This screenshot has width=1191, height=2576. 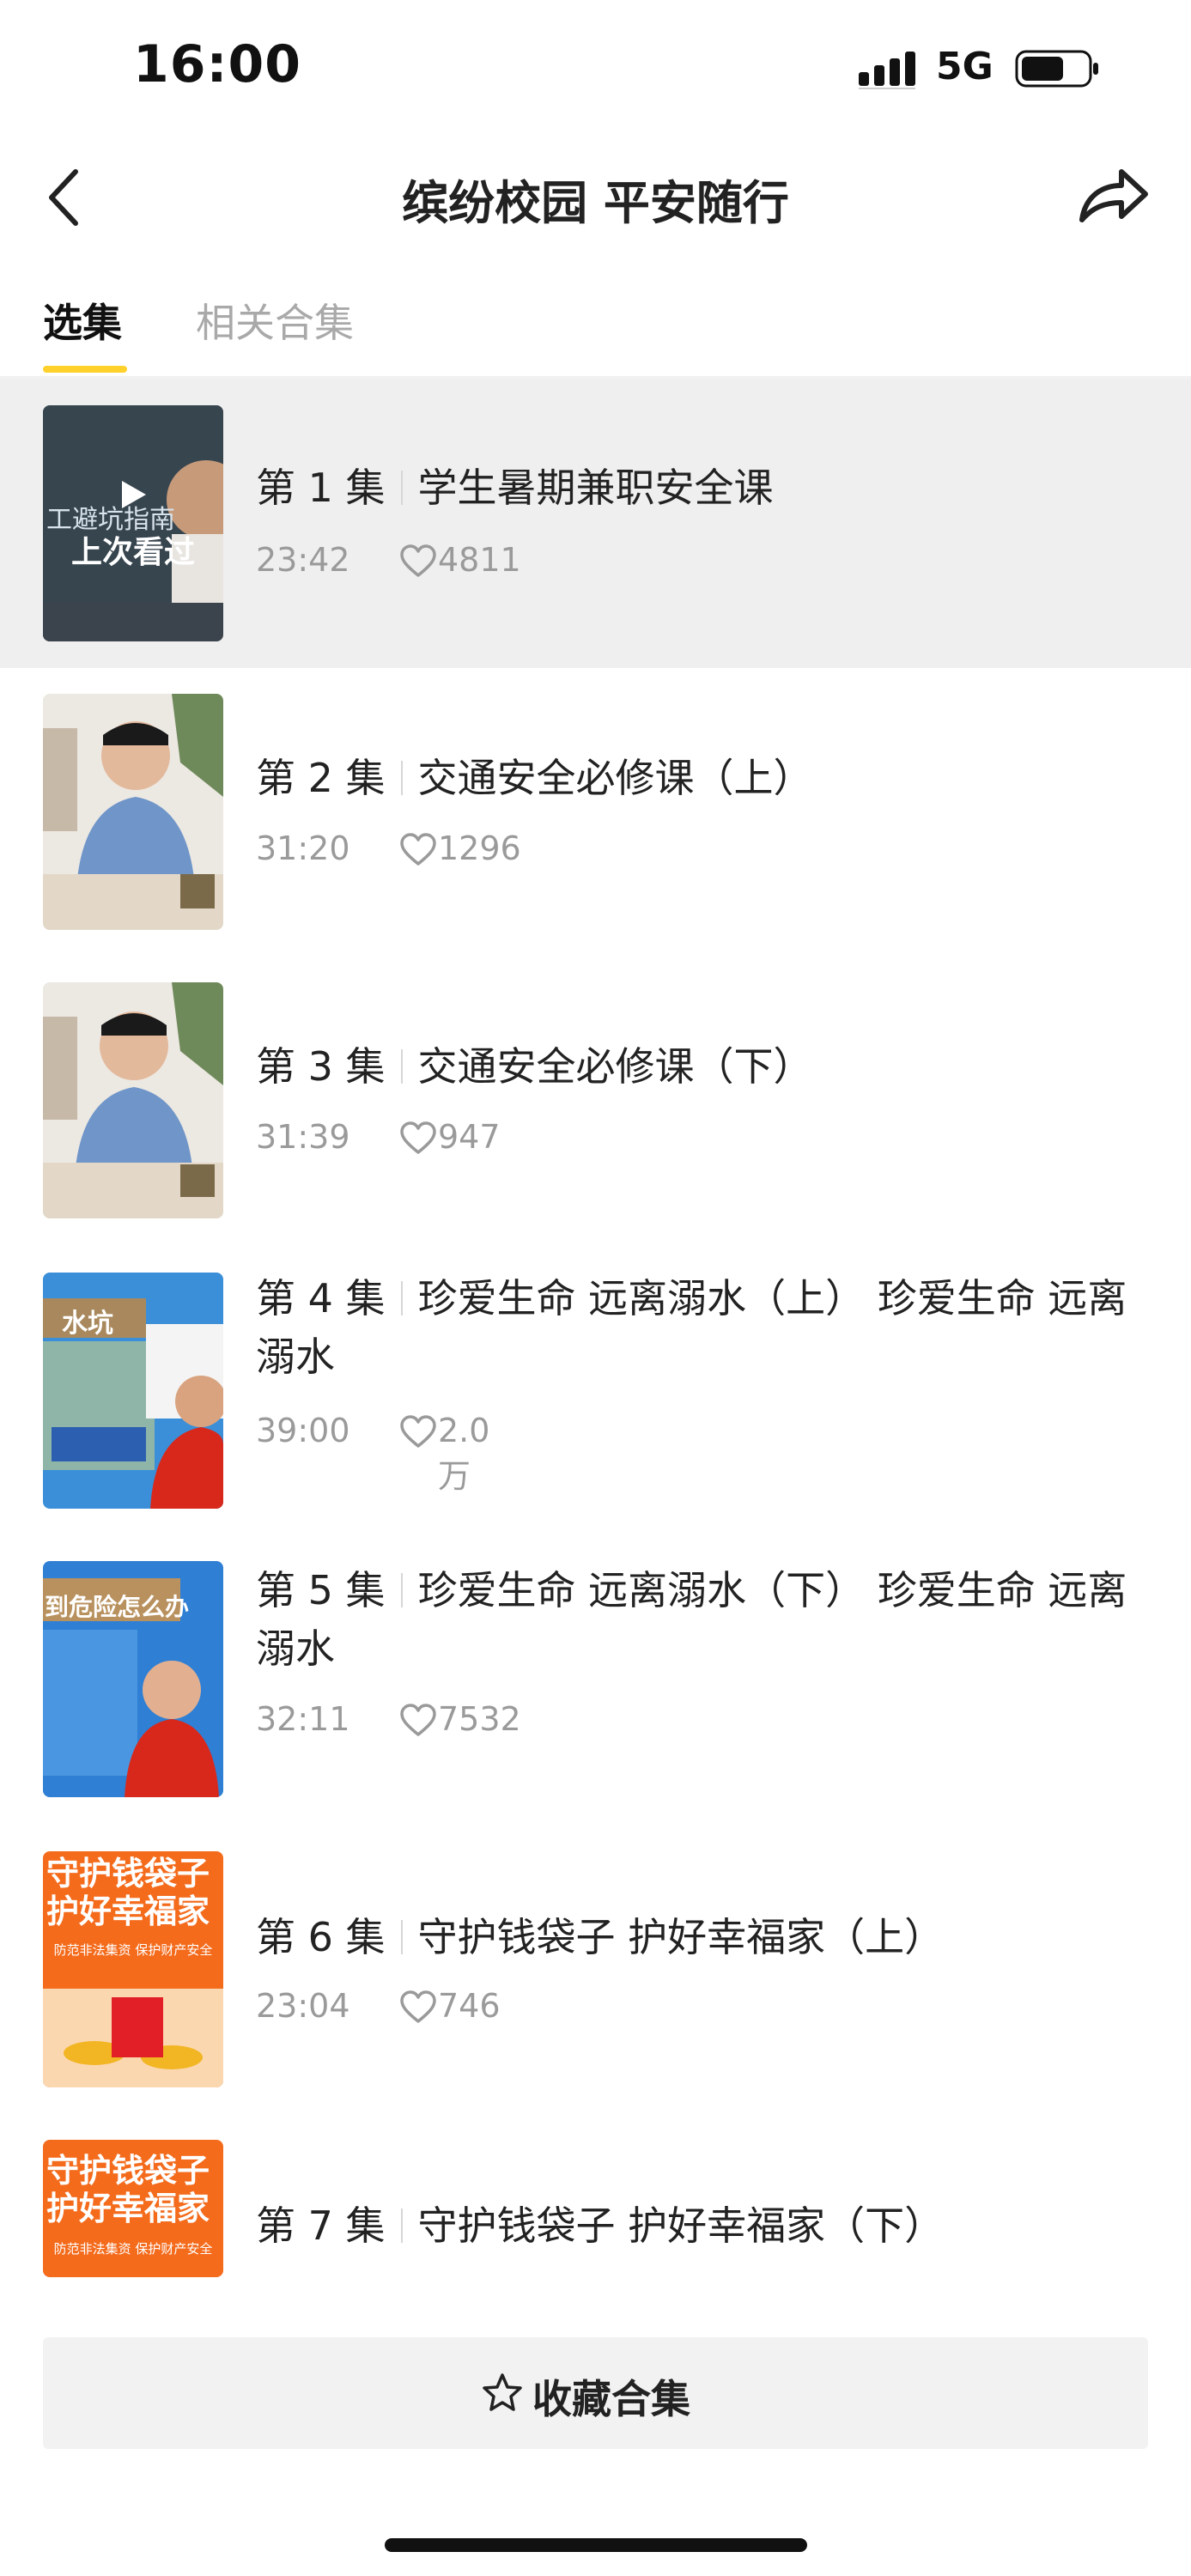 I want to click on home-indicator, so click(x=596, y=2545).